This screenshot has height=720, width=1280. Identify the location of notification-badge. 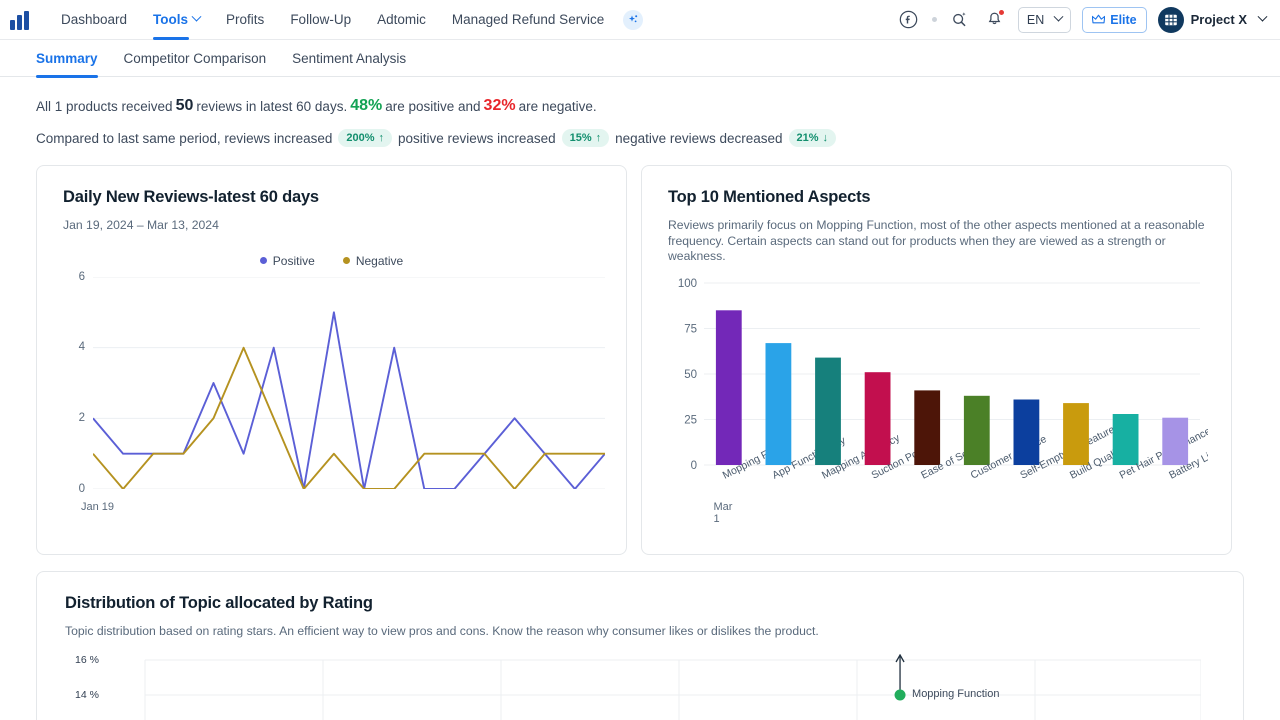
(1001, 12).